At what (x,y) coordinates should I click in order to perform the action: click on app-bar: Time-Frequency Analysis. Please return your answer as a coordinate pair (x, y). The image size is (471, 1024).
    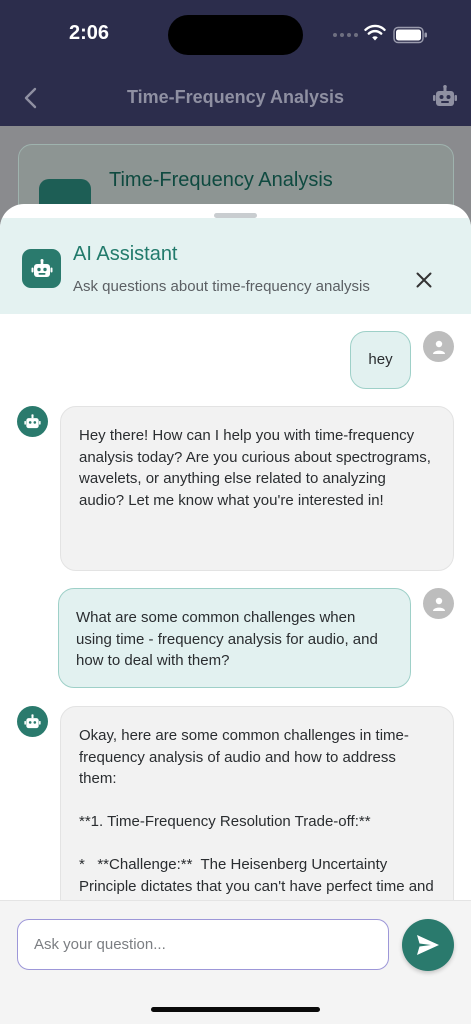
    Looking at the image, I should click on (235, 98).